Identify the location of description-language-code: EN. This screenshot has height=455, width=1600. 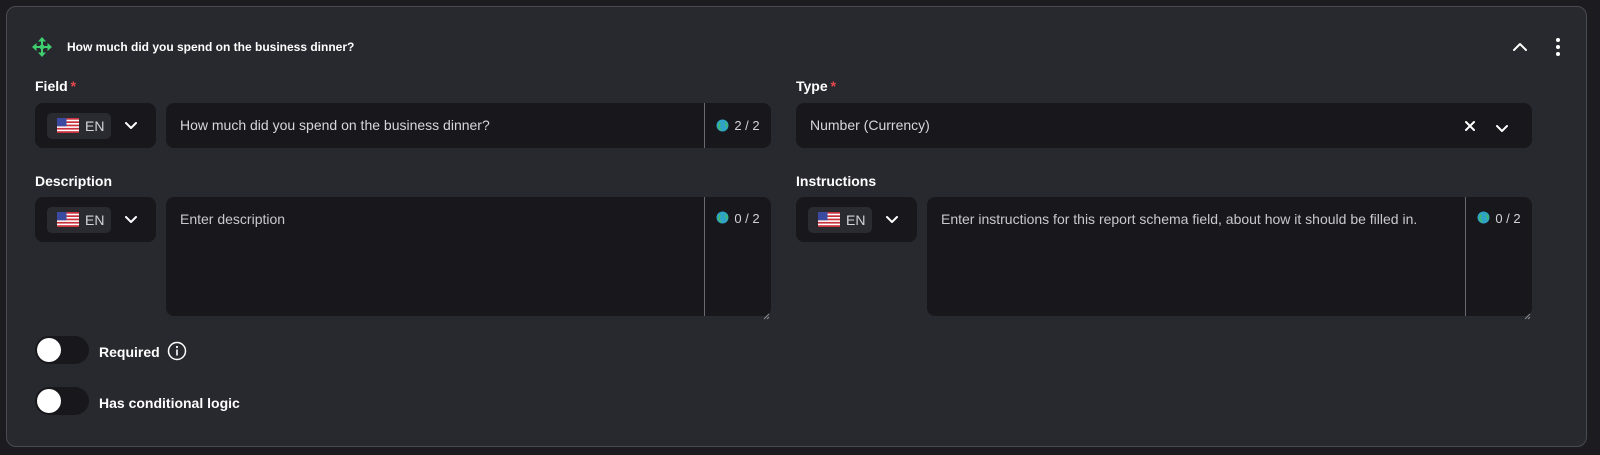
(95, 219).